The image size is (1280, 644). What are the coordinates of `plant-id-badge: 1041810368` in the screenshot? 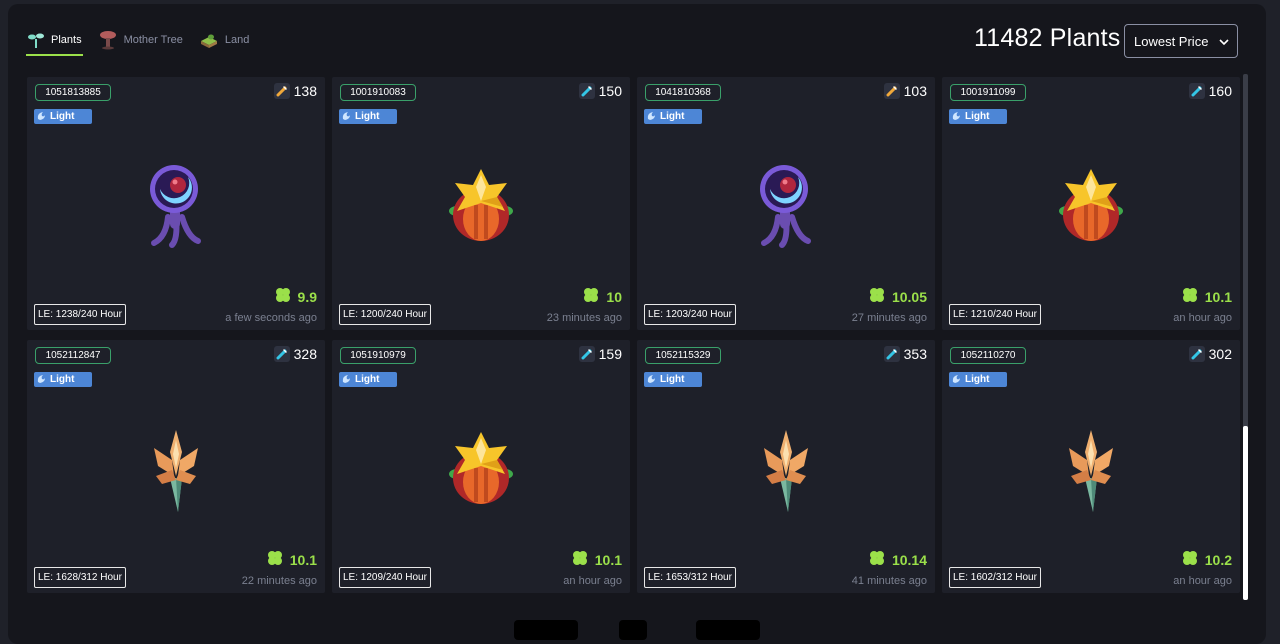 It's located at (683, 92).